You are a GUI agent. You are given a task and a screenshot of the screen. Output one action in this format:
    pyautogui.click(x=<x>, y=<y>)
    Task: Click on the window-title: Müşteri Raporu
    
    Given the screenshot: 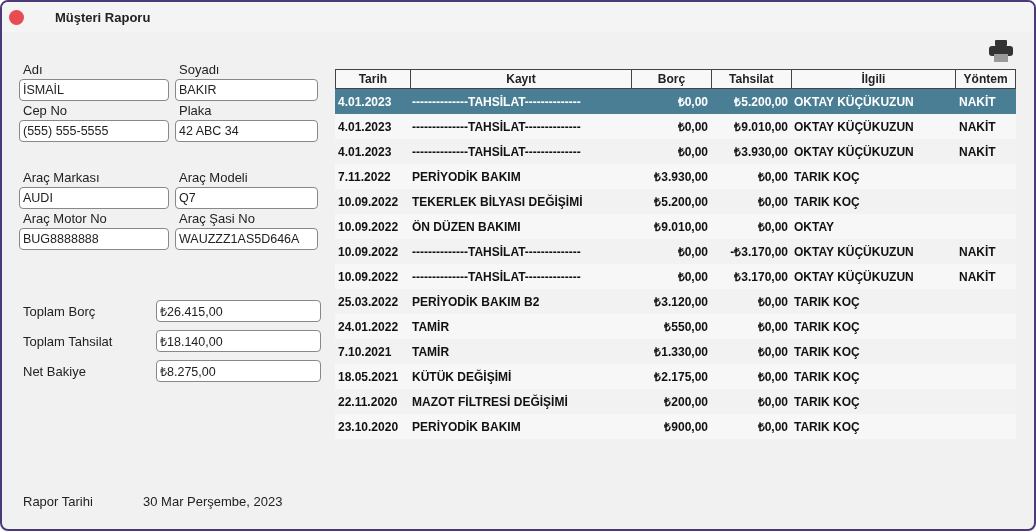 What is the action you would take?
    pyautogui.click(x=103, y=17)
    